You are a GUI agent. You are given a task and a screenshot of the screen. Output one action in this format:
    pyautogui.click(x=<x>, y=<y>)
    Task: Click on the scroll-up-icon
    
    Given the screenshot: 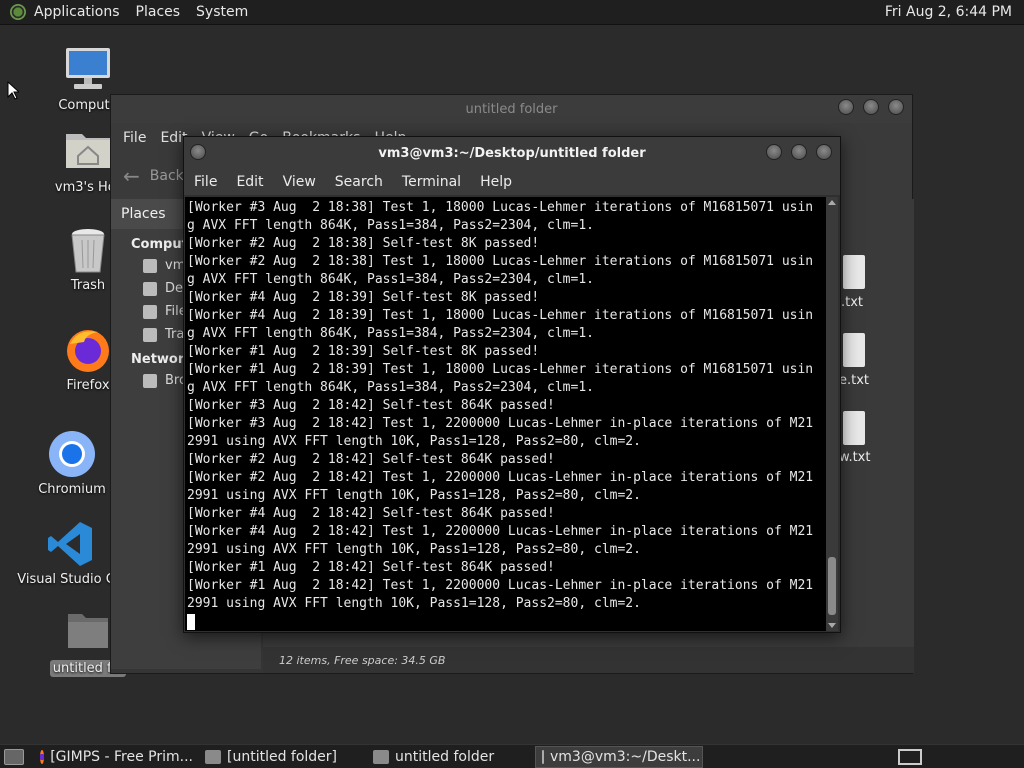 What is the action you would take?
    pyautogui.click(x=832, y=202)
    